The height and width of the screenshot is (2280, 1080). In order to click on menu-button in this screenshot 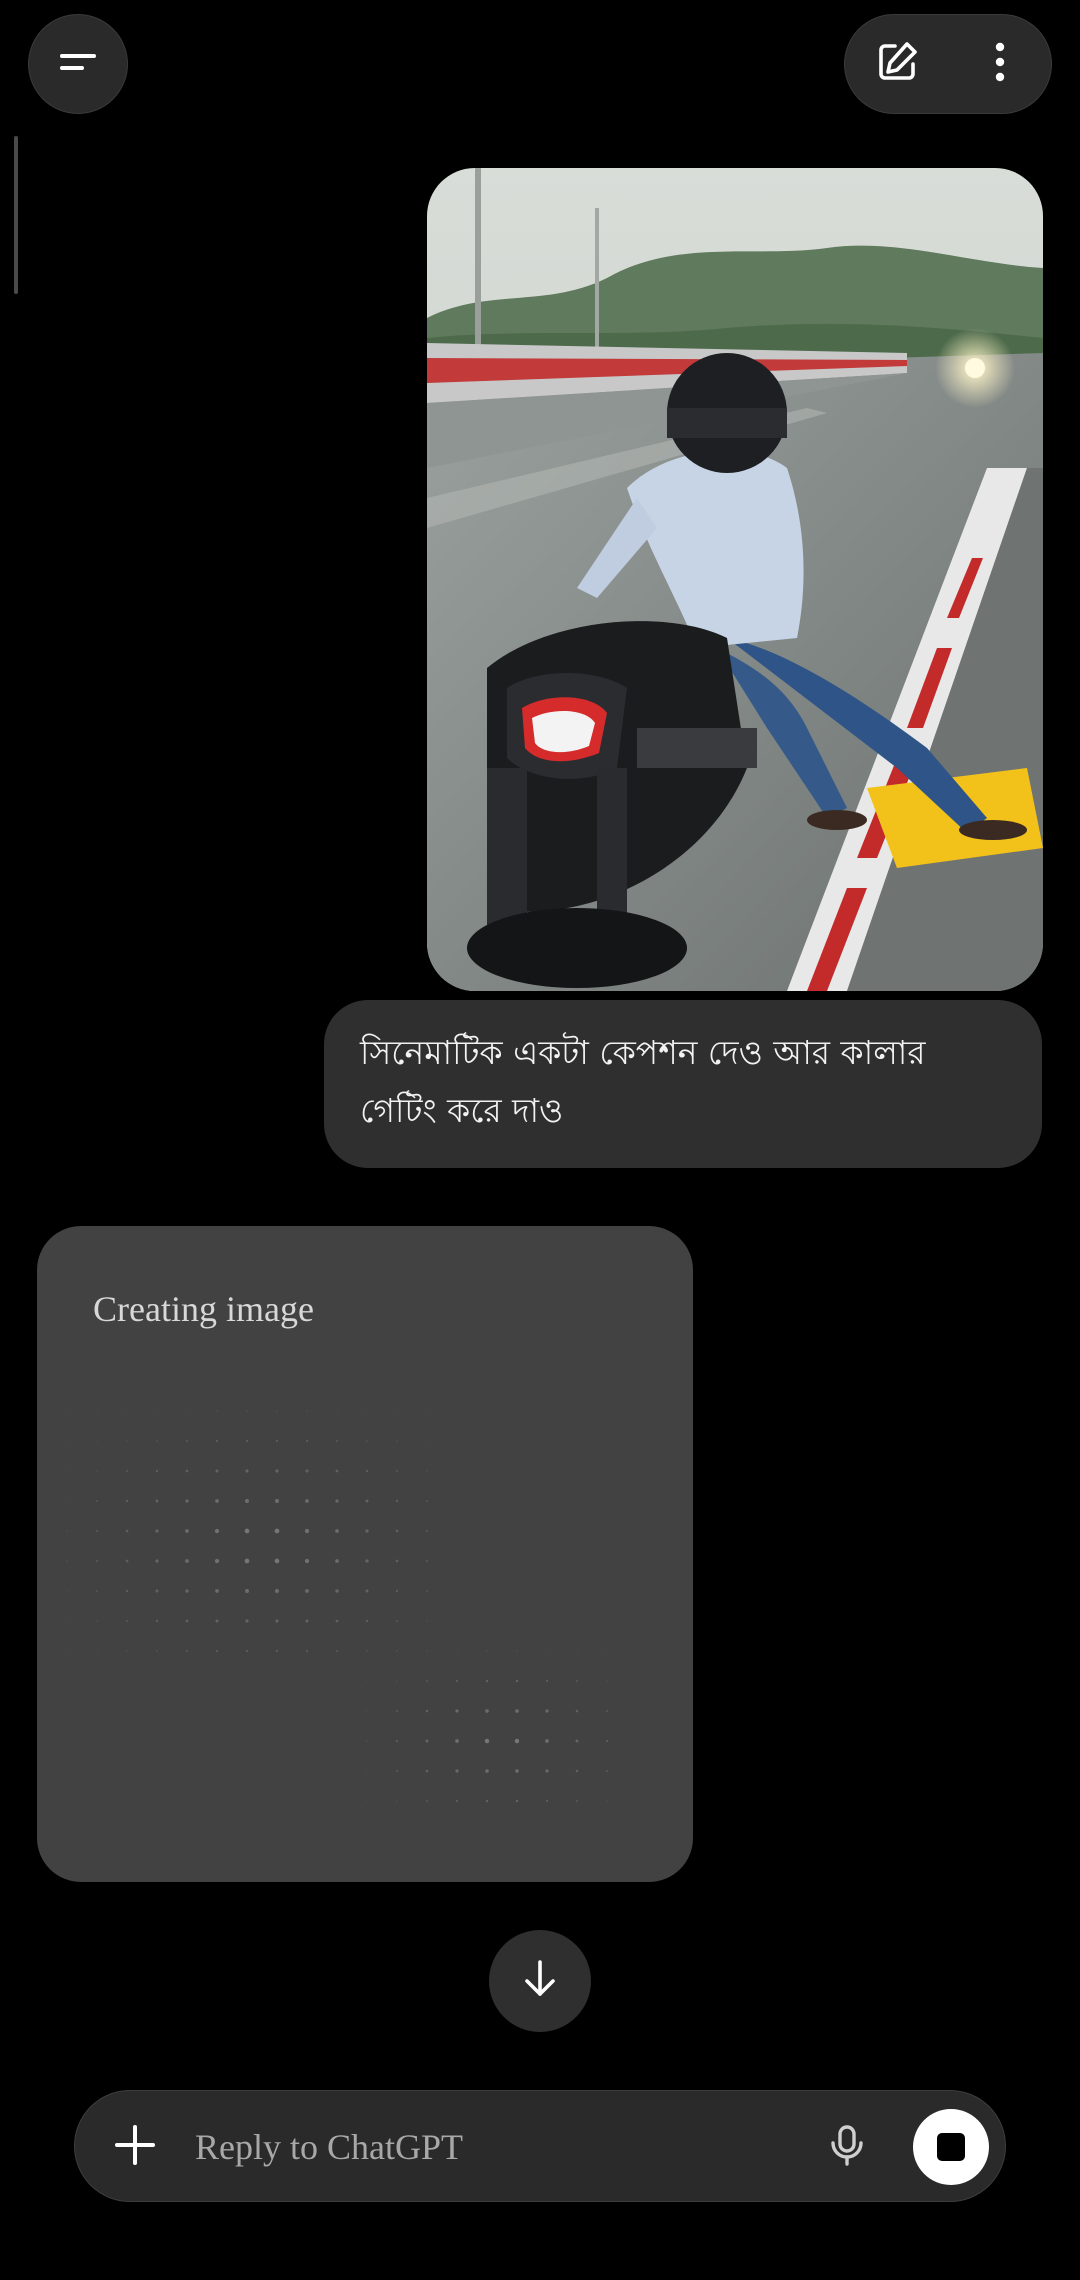, I will do `click(78, 64)`.